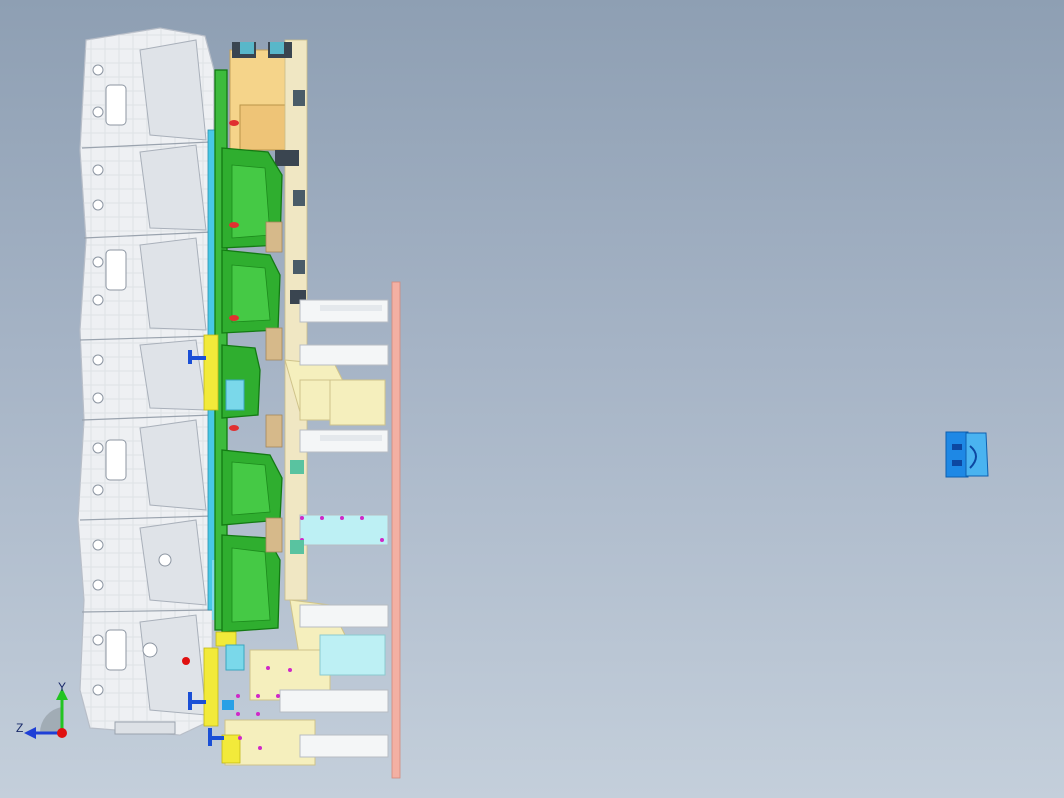 The height and width of the screenshot is (798, 1064). I want to click on blue-bracket-part-icon, so click(967, 454).